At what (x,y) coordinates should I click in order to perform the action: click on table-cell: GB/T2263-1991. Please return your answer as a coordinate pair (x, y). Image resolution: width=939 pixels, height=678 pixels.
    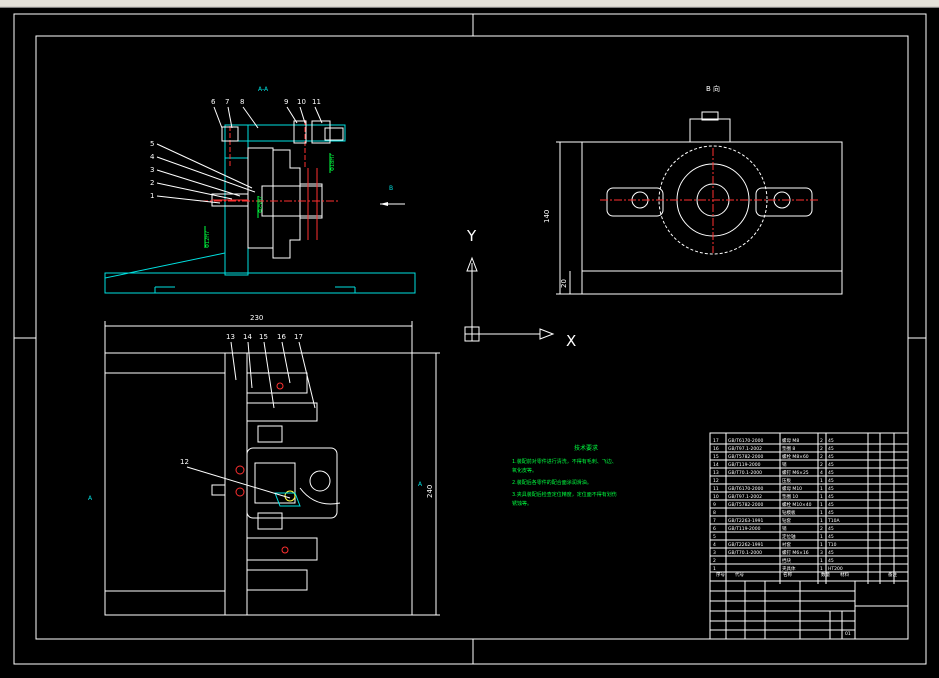
    Looking at the image, I should click on (746, 521).